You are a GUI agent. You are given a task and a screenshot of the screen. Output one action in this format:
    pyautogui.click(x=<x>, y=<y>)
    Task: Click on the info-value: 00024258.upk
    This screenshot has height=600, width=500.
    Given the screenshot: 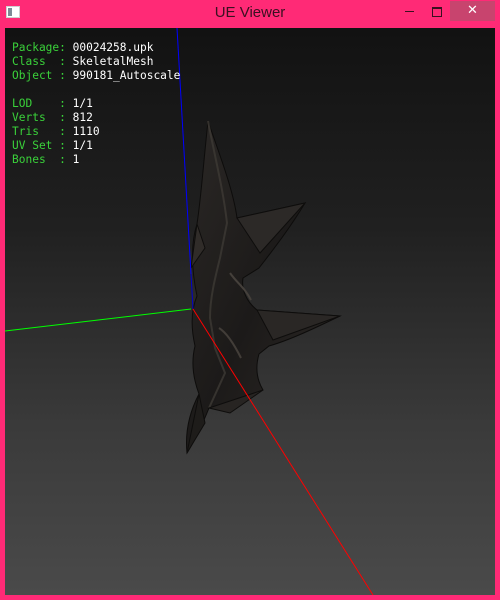 What is the action you would take?
    pyautogui.click(x=113, y=47)
    